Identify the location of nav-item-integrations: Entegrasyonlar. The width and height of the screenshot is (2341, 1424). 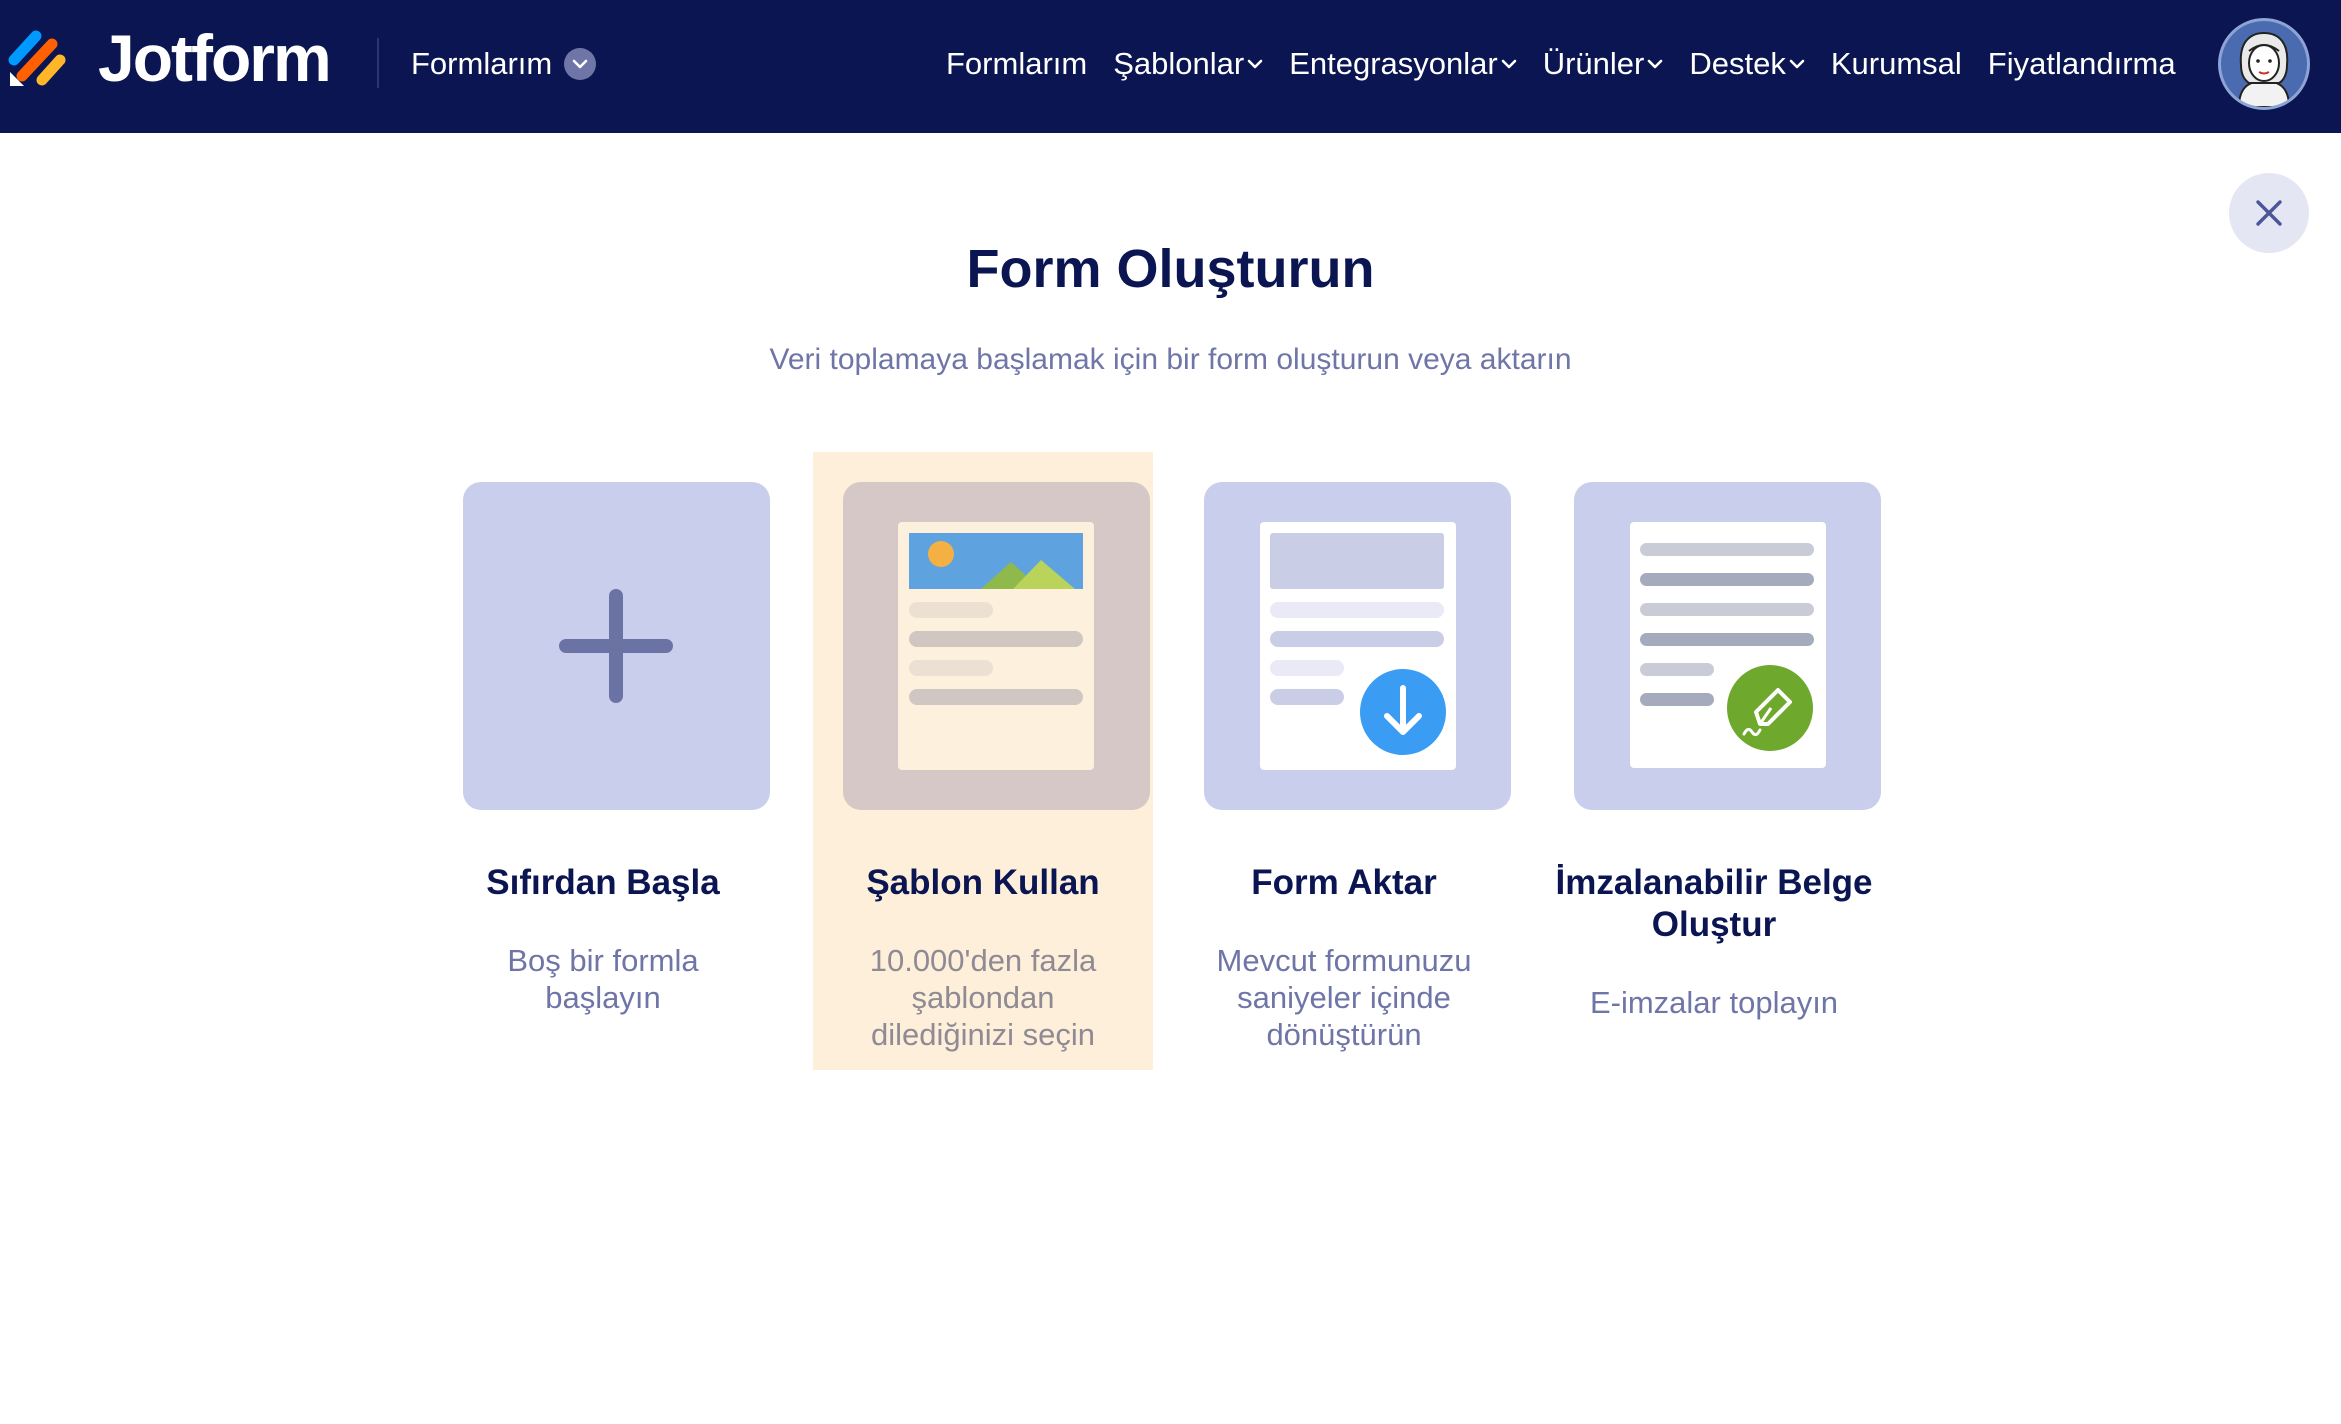
(1403, 64).